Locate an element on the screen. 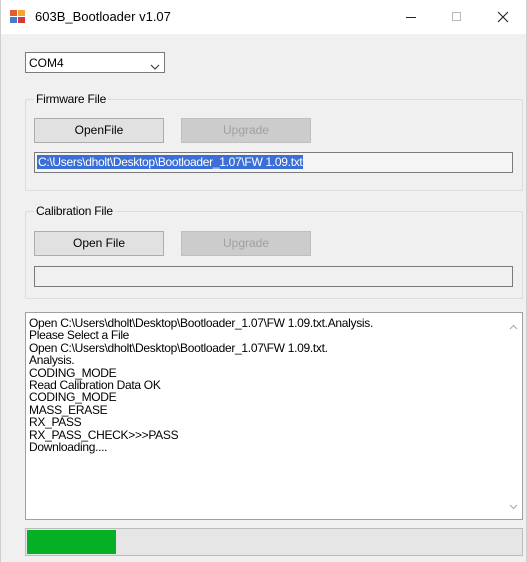  scroll-up-icon is located at coordinates (513, 326).